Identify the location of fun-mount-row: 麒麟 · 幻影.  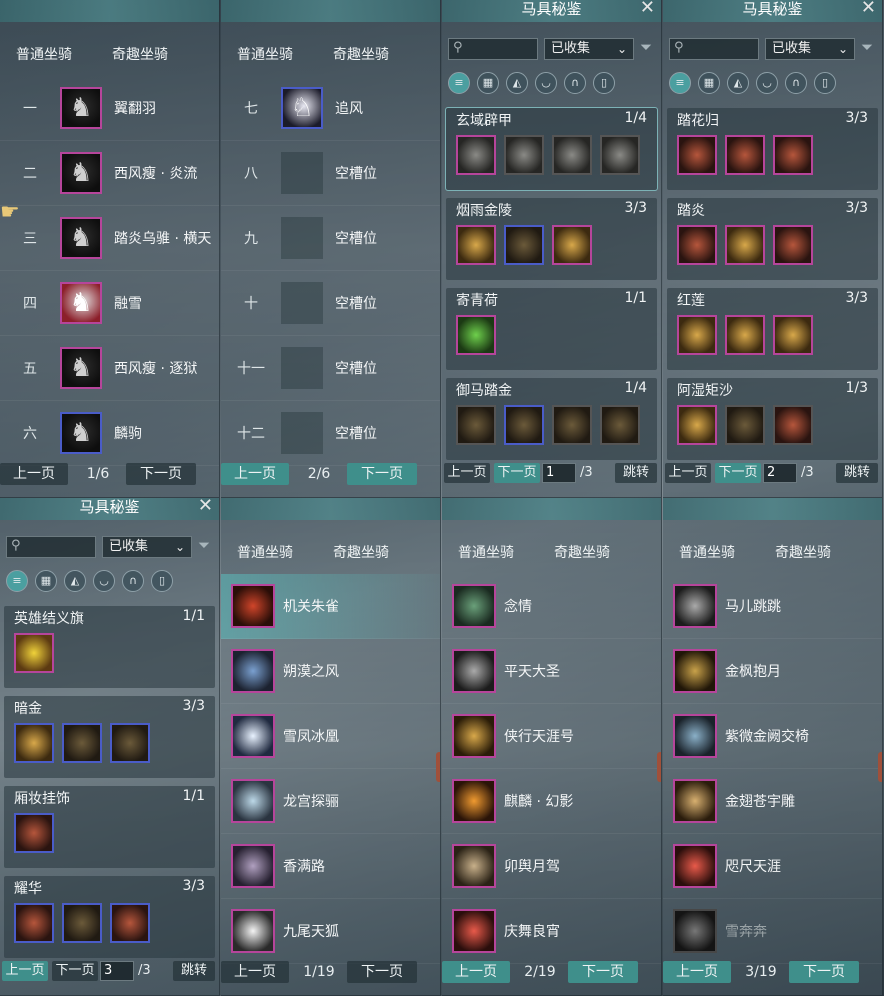
(551, 801).